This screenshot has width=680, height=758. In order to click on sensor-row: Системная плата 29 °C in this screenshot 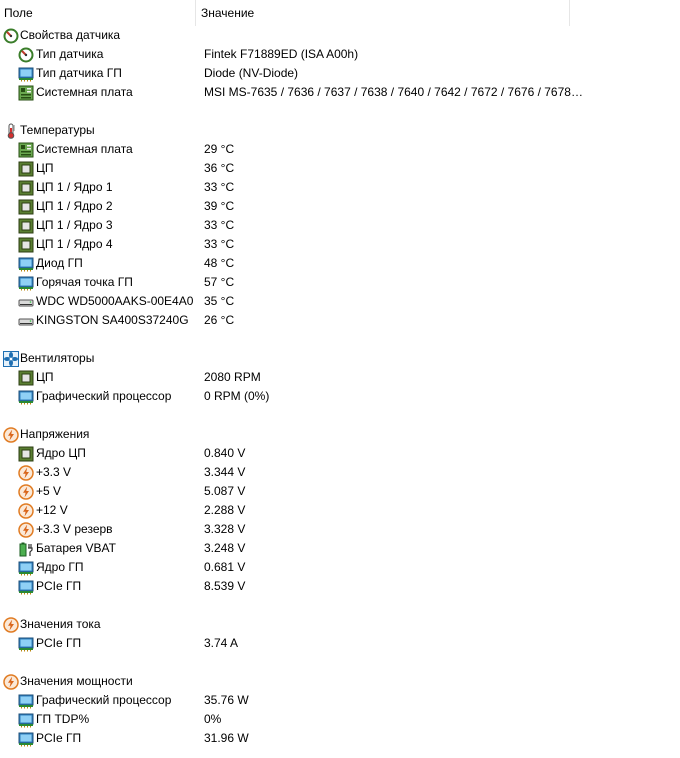, I will do `click(340, 149)`.